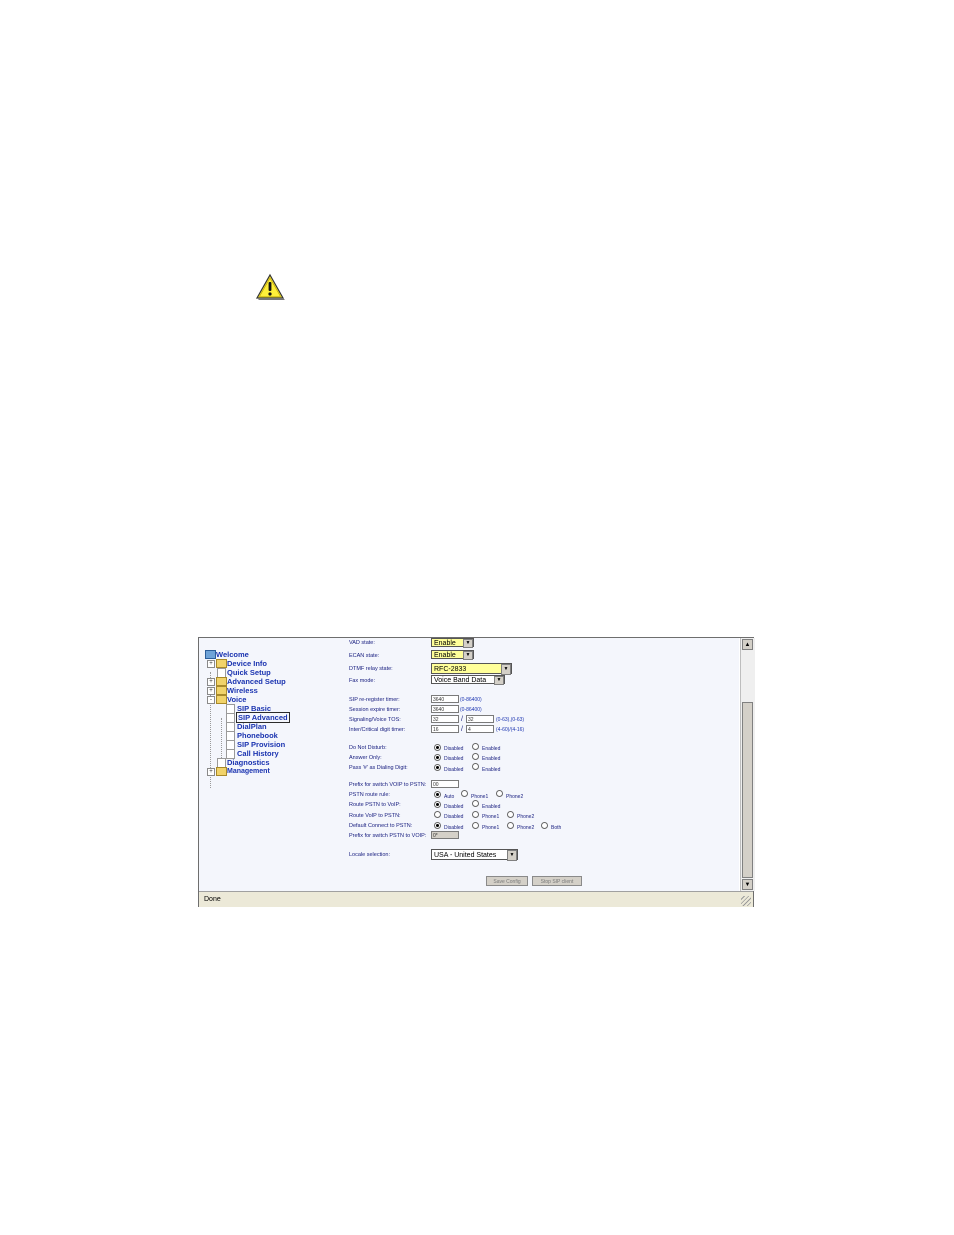 The height and width of the screenshot is (1235, 954). What do you see at coordinates (375, 710) in the screenshot?
I see `session-label: Session expire timer:` at bounding box center [375, 710].